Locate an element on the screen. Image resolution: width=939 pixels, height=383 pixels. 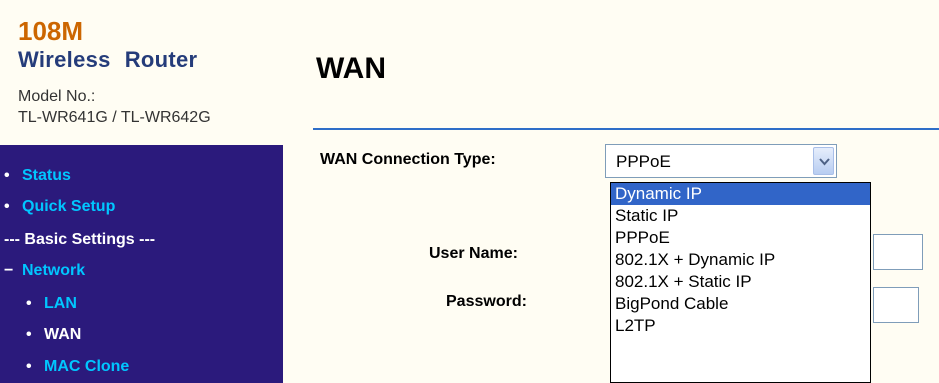
dropdown-arrow-button is located at coordinates (823, 161).